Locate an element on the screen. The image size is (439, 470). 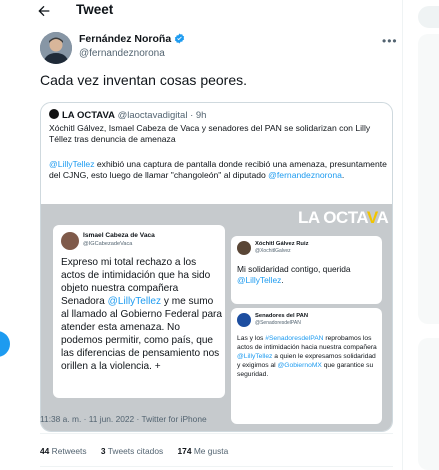
stat-count: 3 is located at coordinates (103, 451).